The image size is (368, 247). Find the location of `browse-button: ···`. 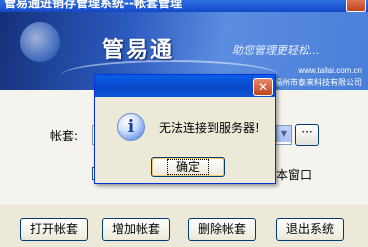

browse-button: ··· is located at coordinates (307, 135).